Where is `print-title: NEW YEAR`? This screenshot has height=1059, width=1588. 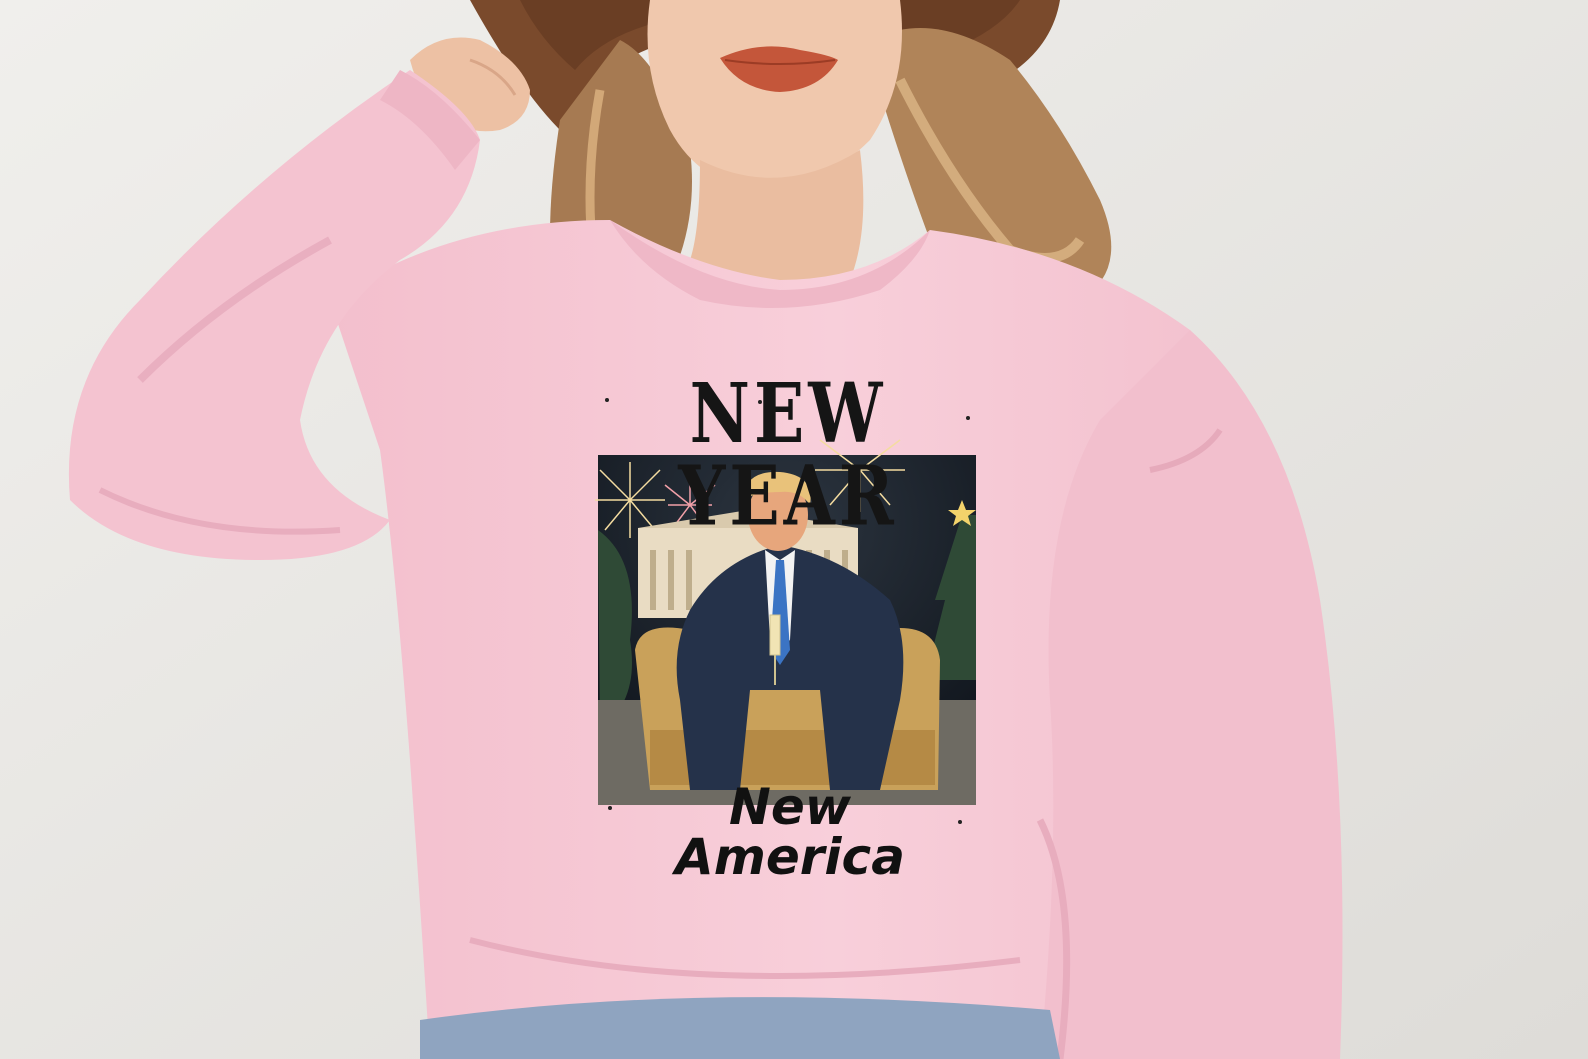 print-title: NEW YEAR is located at coordinates (788, 454).